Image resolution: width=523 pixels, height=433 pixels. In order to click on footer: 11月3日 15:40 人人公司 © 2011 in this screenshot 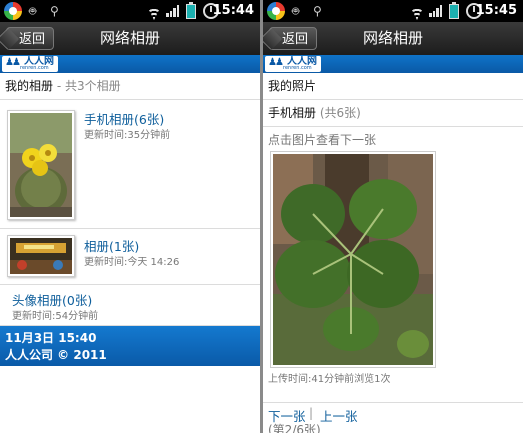, I will do `click(130, 346)`.